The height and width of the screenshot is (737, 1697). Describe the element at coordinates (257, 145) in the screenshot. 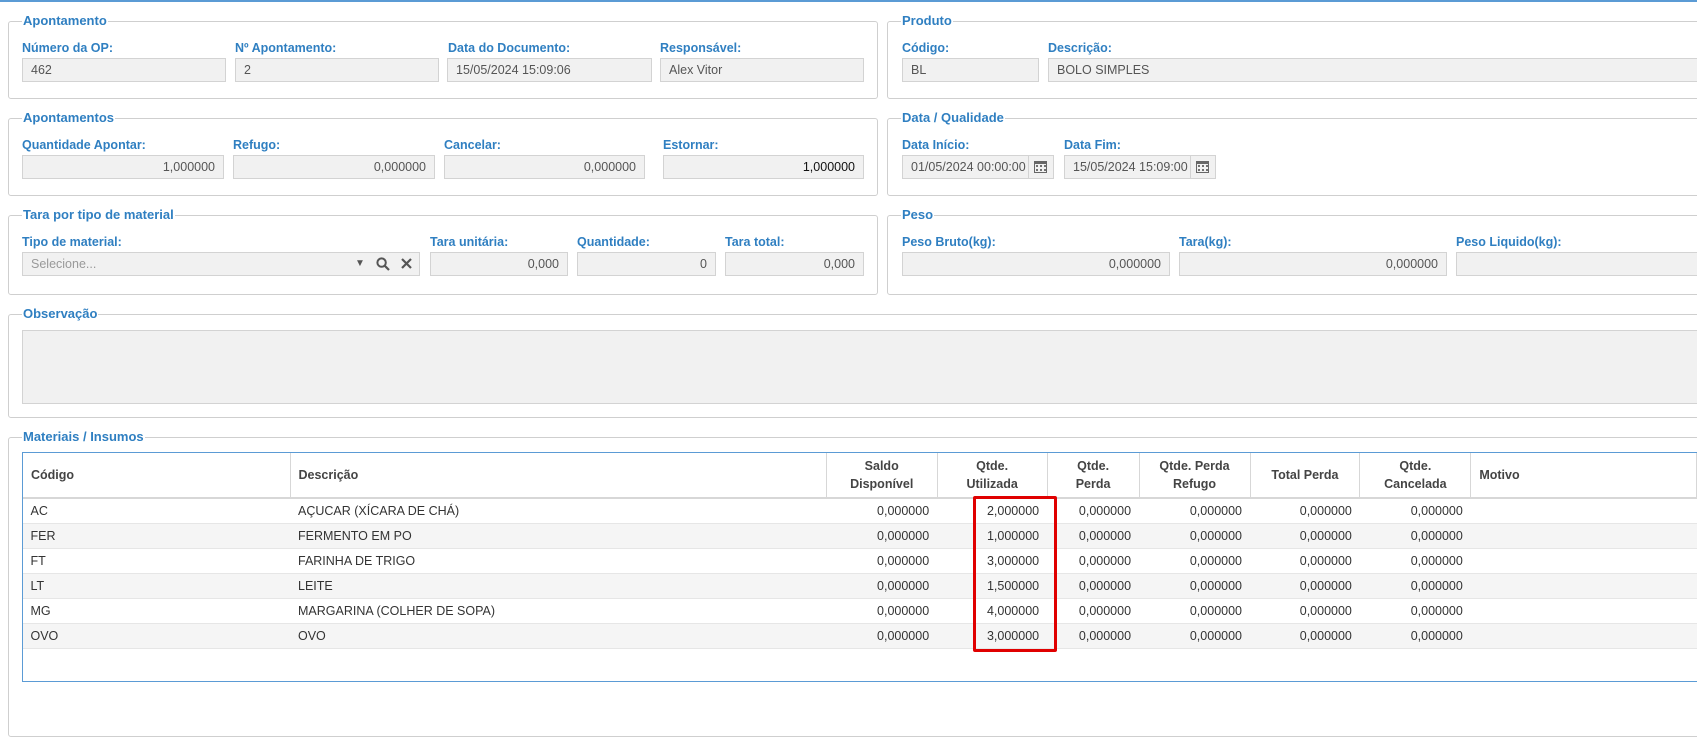

I see `refugo-label: Refugo:` at that location.